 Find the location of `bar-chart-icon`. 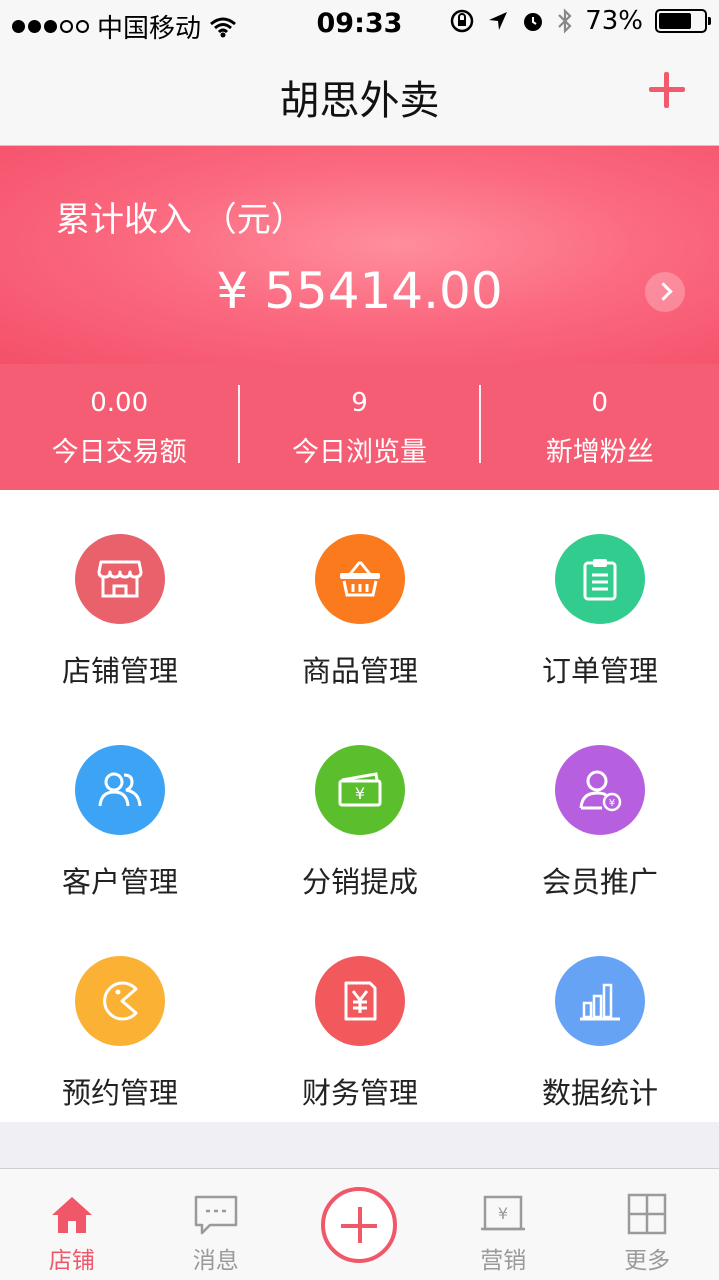

bar-chart-icon is located at coordinates (600, 1001).